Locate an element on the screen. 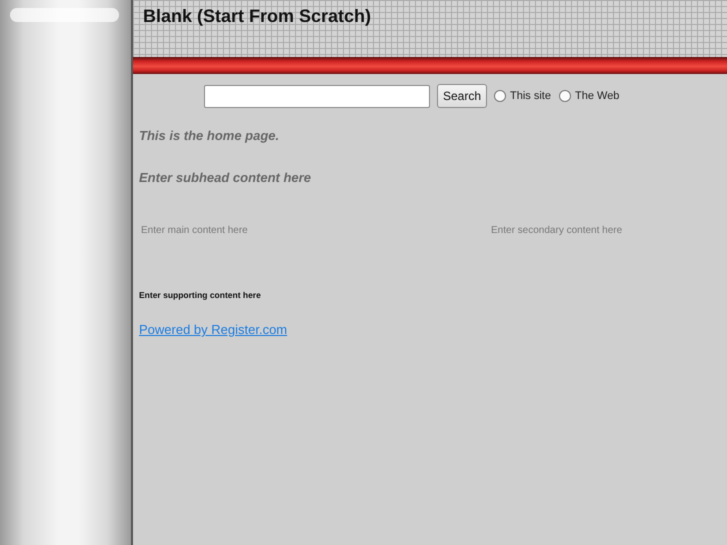  main-content-text: Enter main content here is located at coordinates (194, 231).